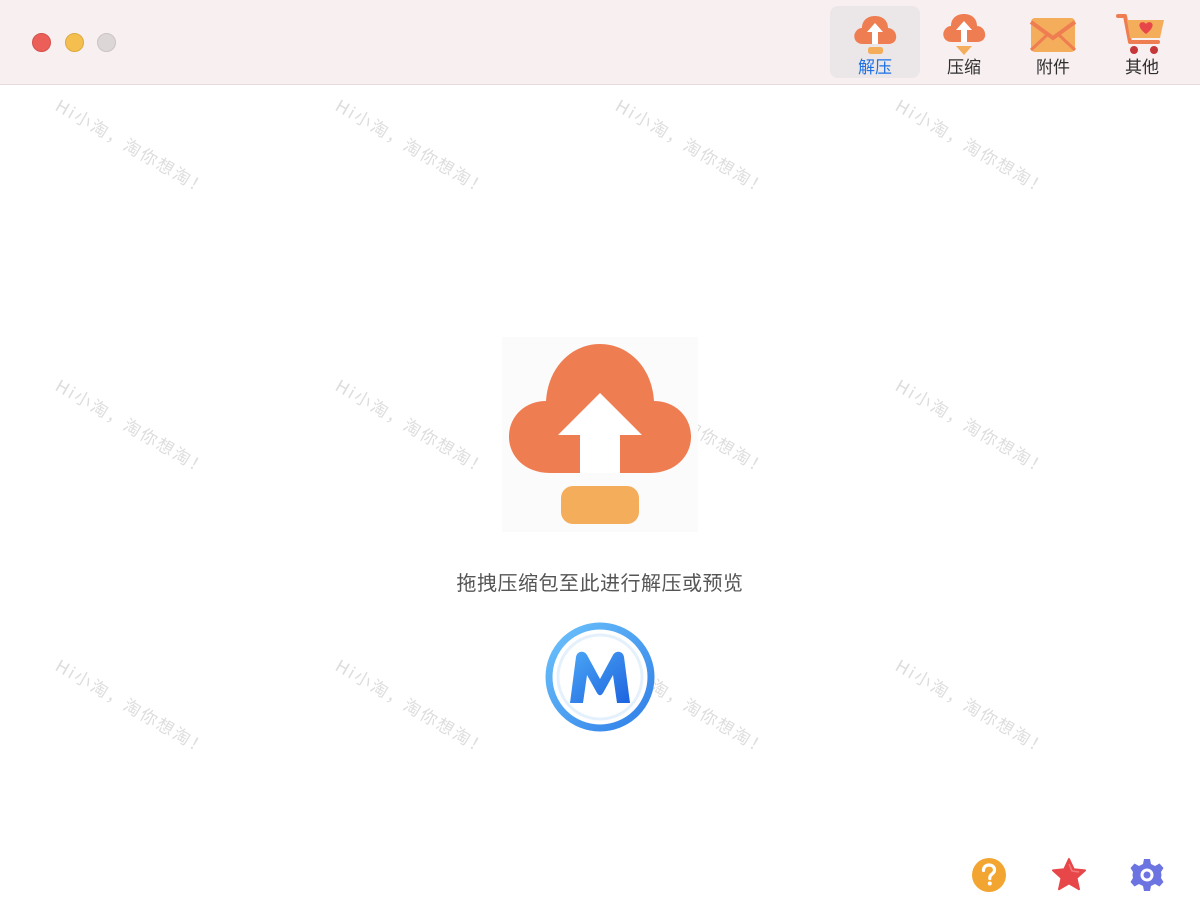 The height and width of the screenshot is (905, 1200). What do you see at coordinates (1147, 875) in the screenshot?
I see `settings-gear-button` at bounding box center [1147, 875].